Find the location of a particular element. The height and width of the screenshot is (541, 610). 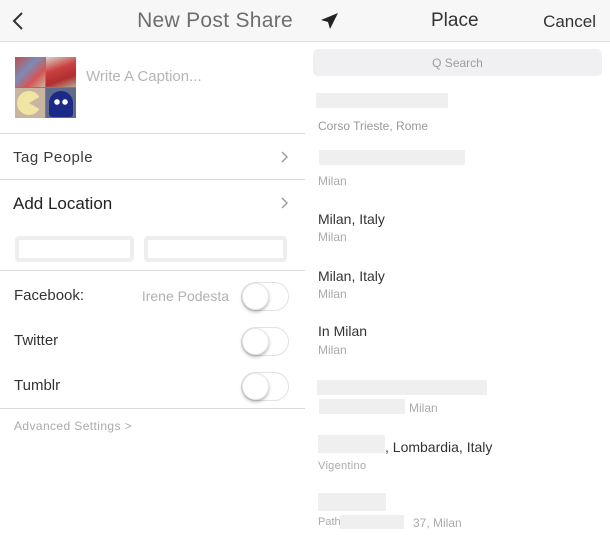

place-title: Place is located at coordinates (455, 20).